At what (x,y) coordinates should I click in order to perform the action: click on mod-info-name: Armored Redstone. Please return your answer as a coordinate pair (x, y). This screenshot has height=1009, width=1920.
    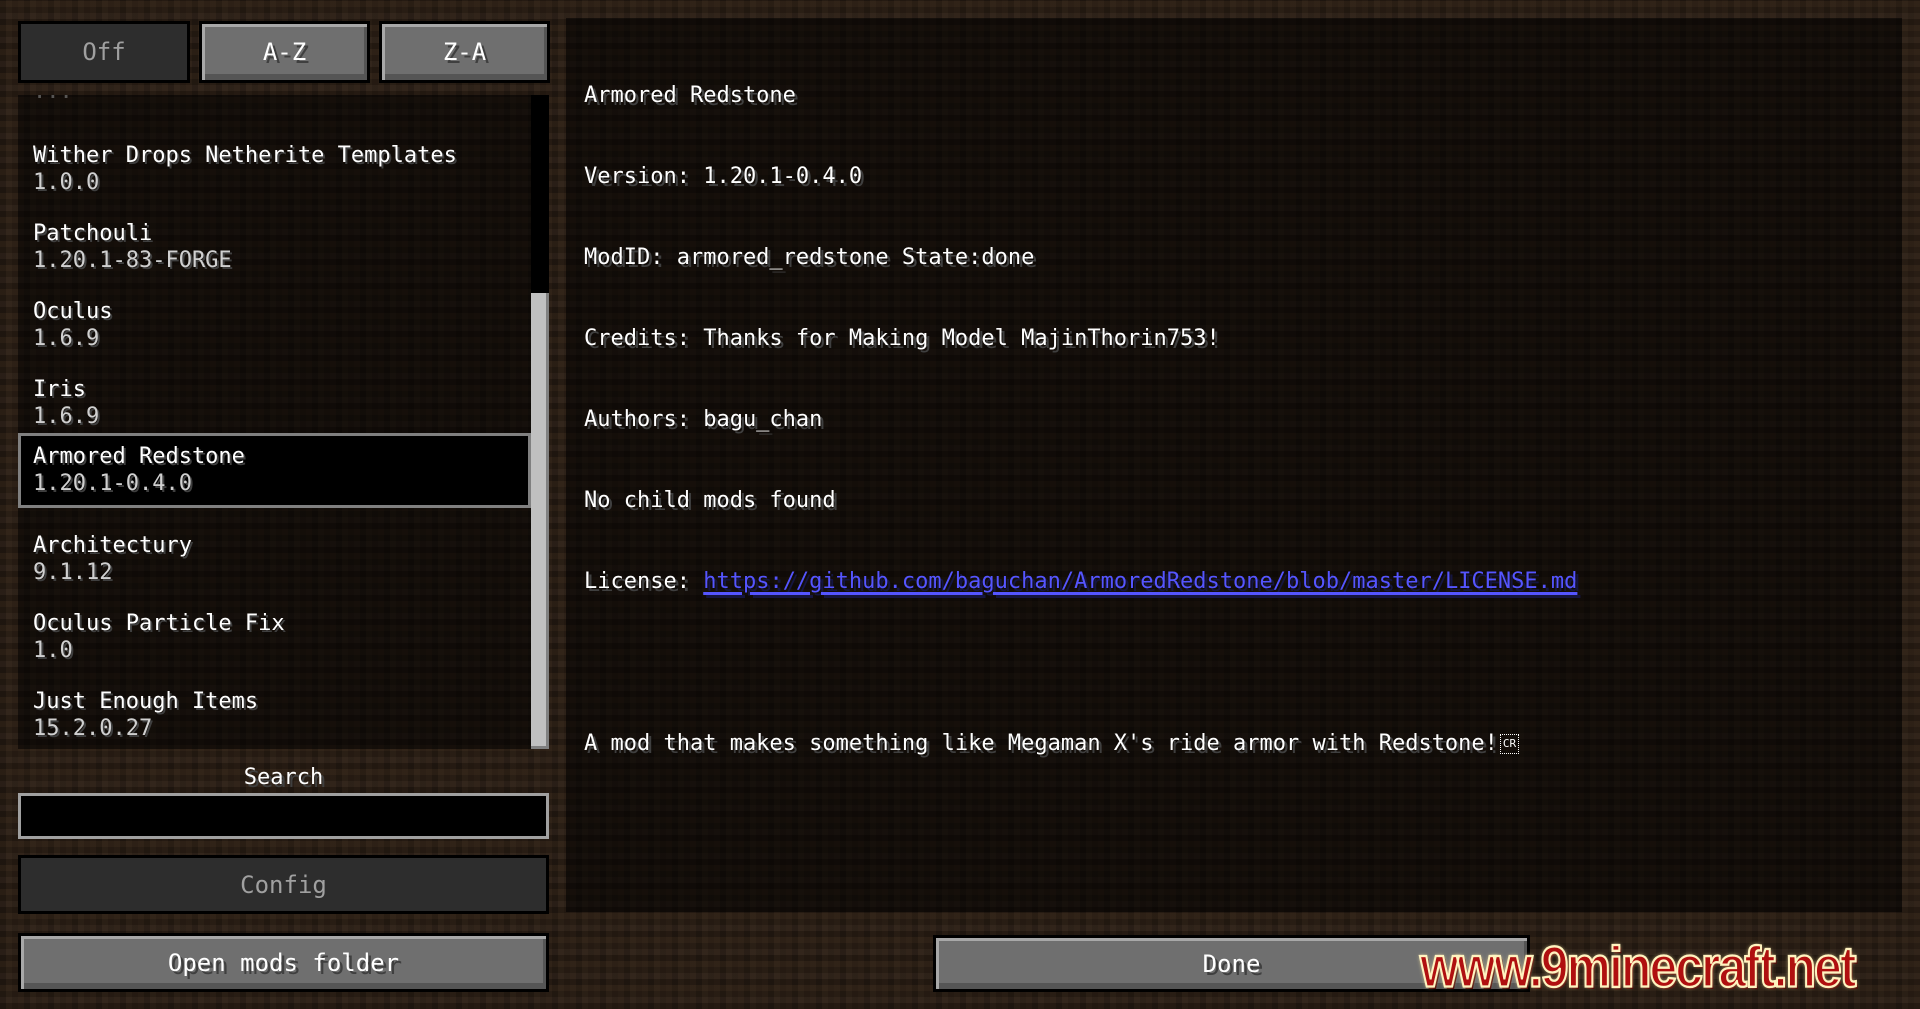
    Looking at the image, I should click on (690, 95).